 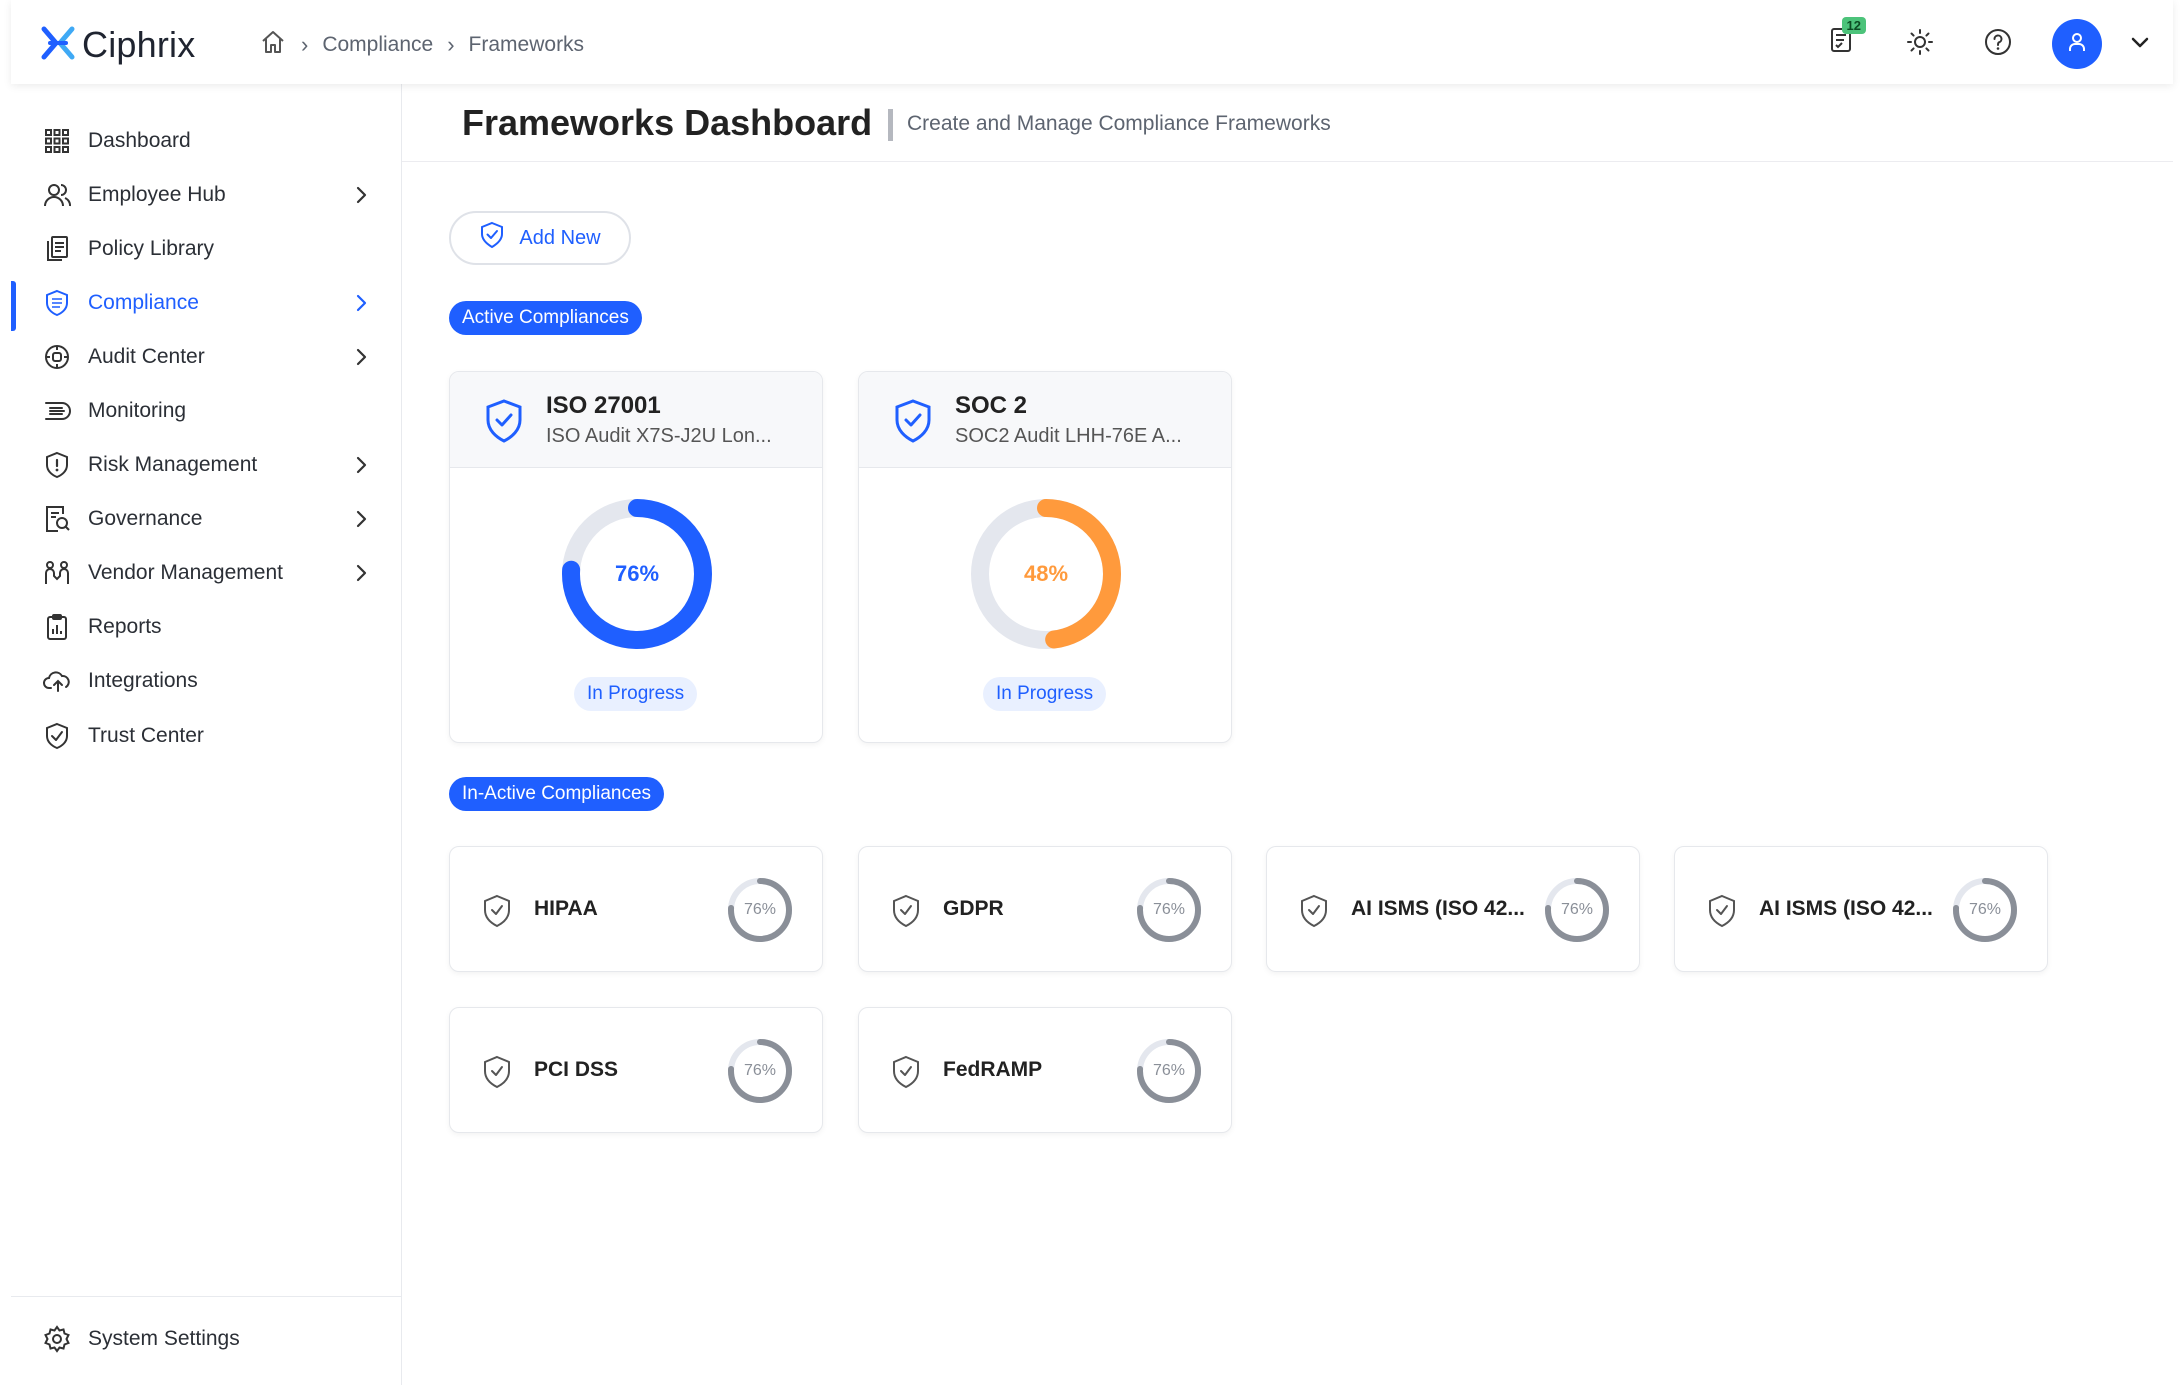 I want to click on compliance-card-ai-isms-1: AI ISMS (ISO 42... 76%, so click(x=1453, y=909).